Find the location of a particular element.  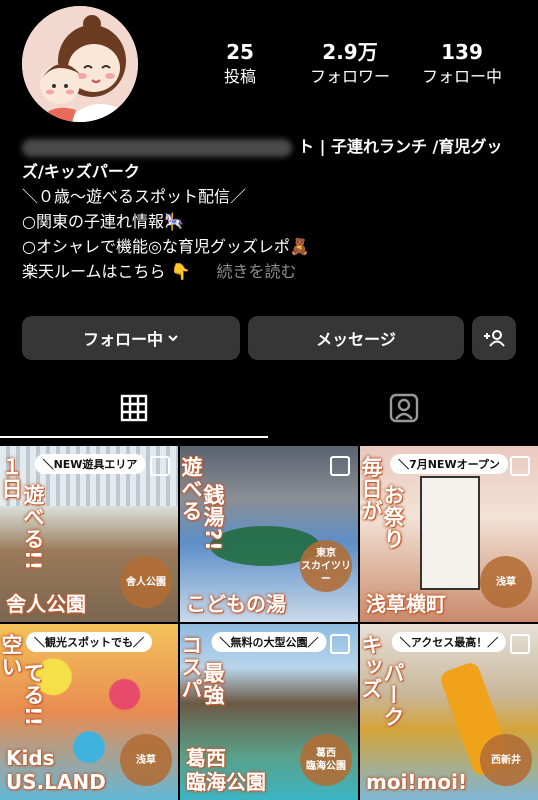

bio-line-4: 楽天ルームはこちら 👇 続きを読む is located at coordinates (272, 271).